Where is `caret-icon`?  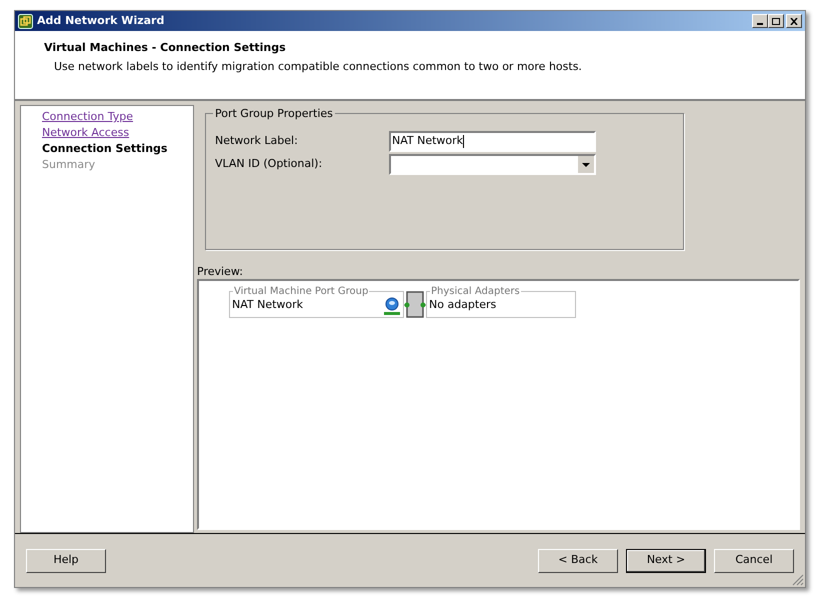
caret-icon is located at coordinates (586, 164).